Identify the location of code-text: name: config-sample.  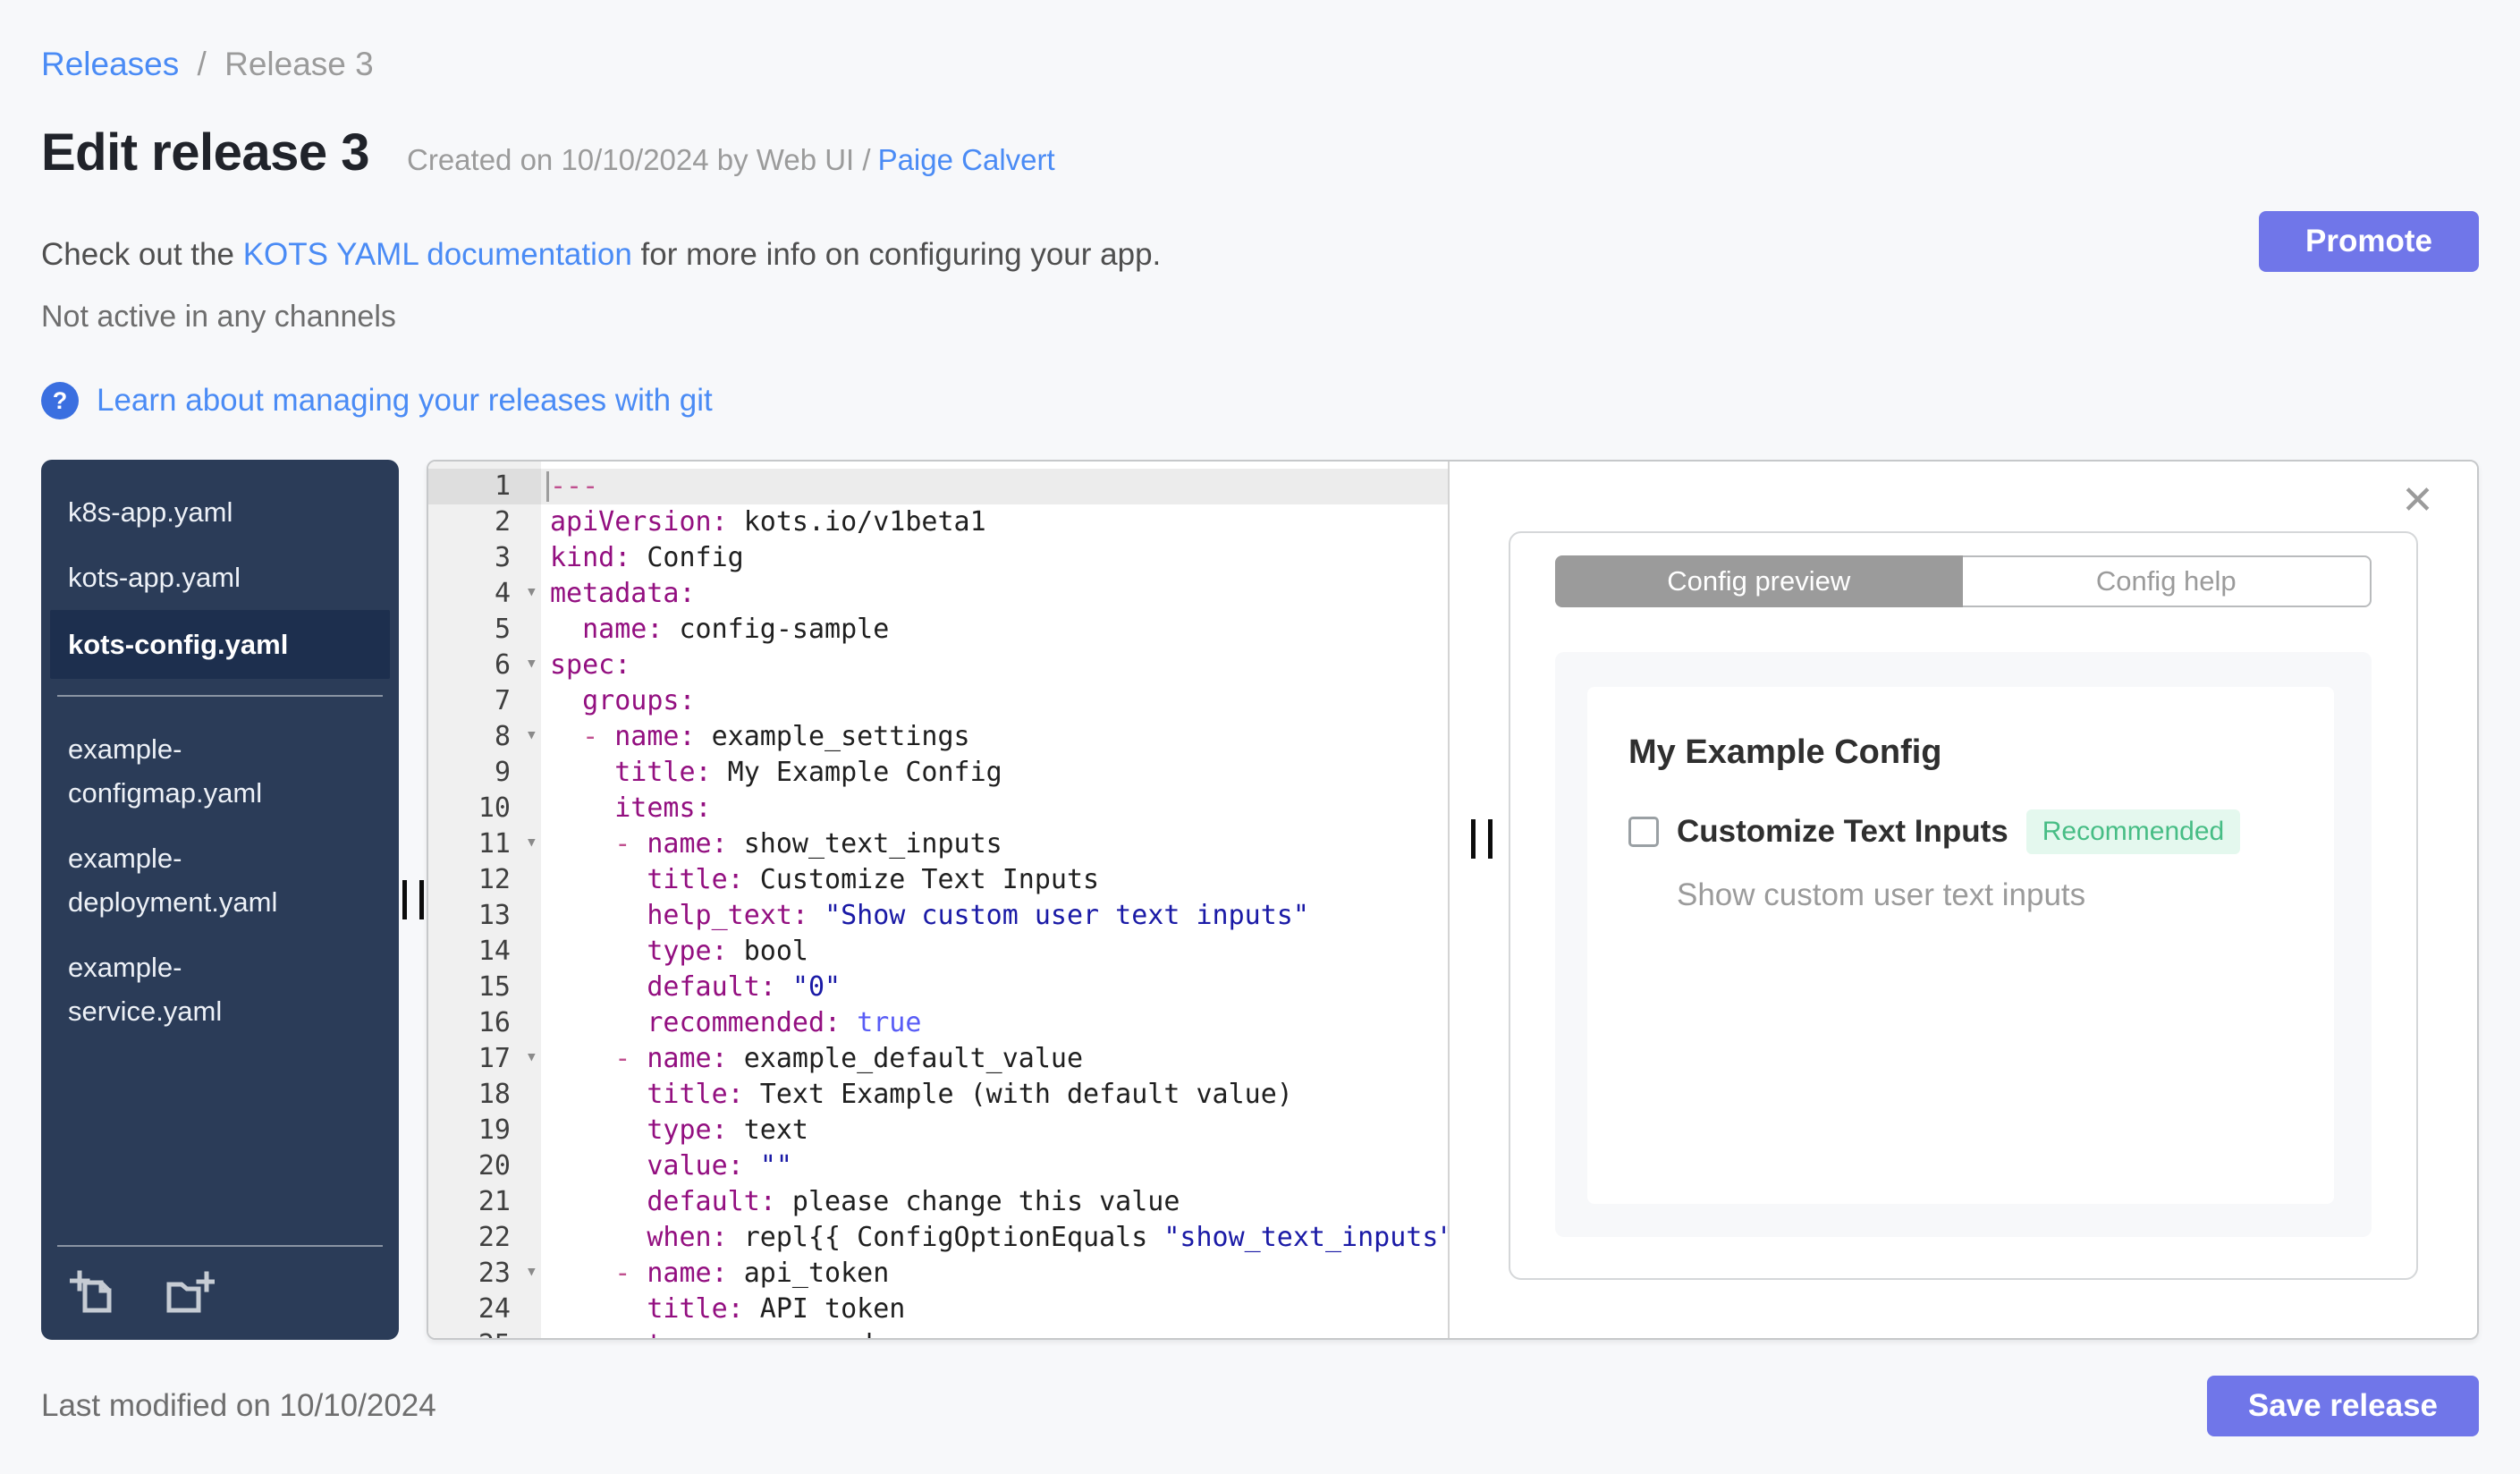
(736, 629).